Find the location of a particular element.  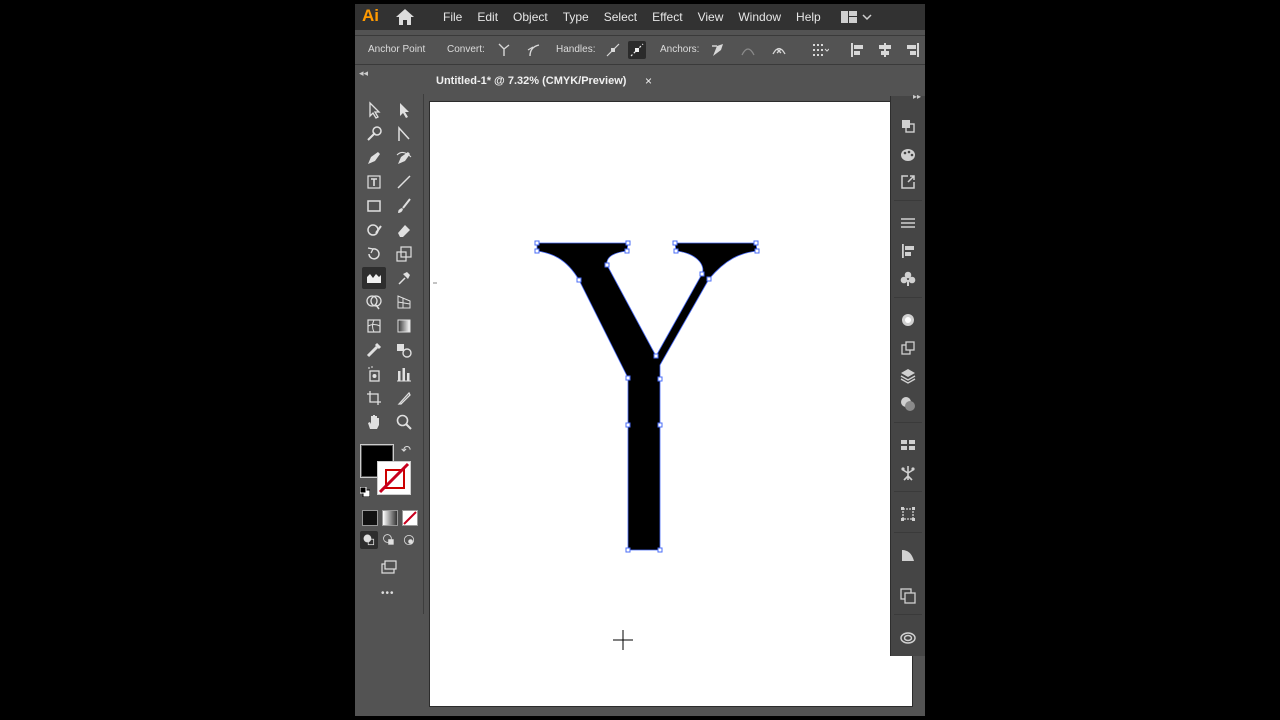

curvature-tool-icon is located at coordinates (404, 158).